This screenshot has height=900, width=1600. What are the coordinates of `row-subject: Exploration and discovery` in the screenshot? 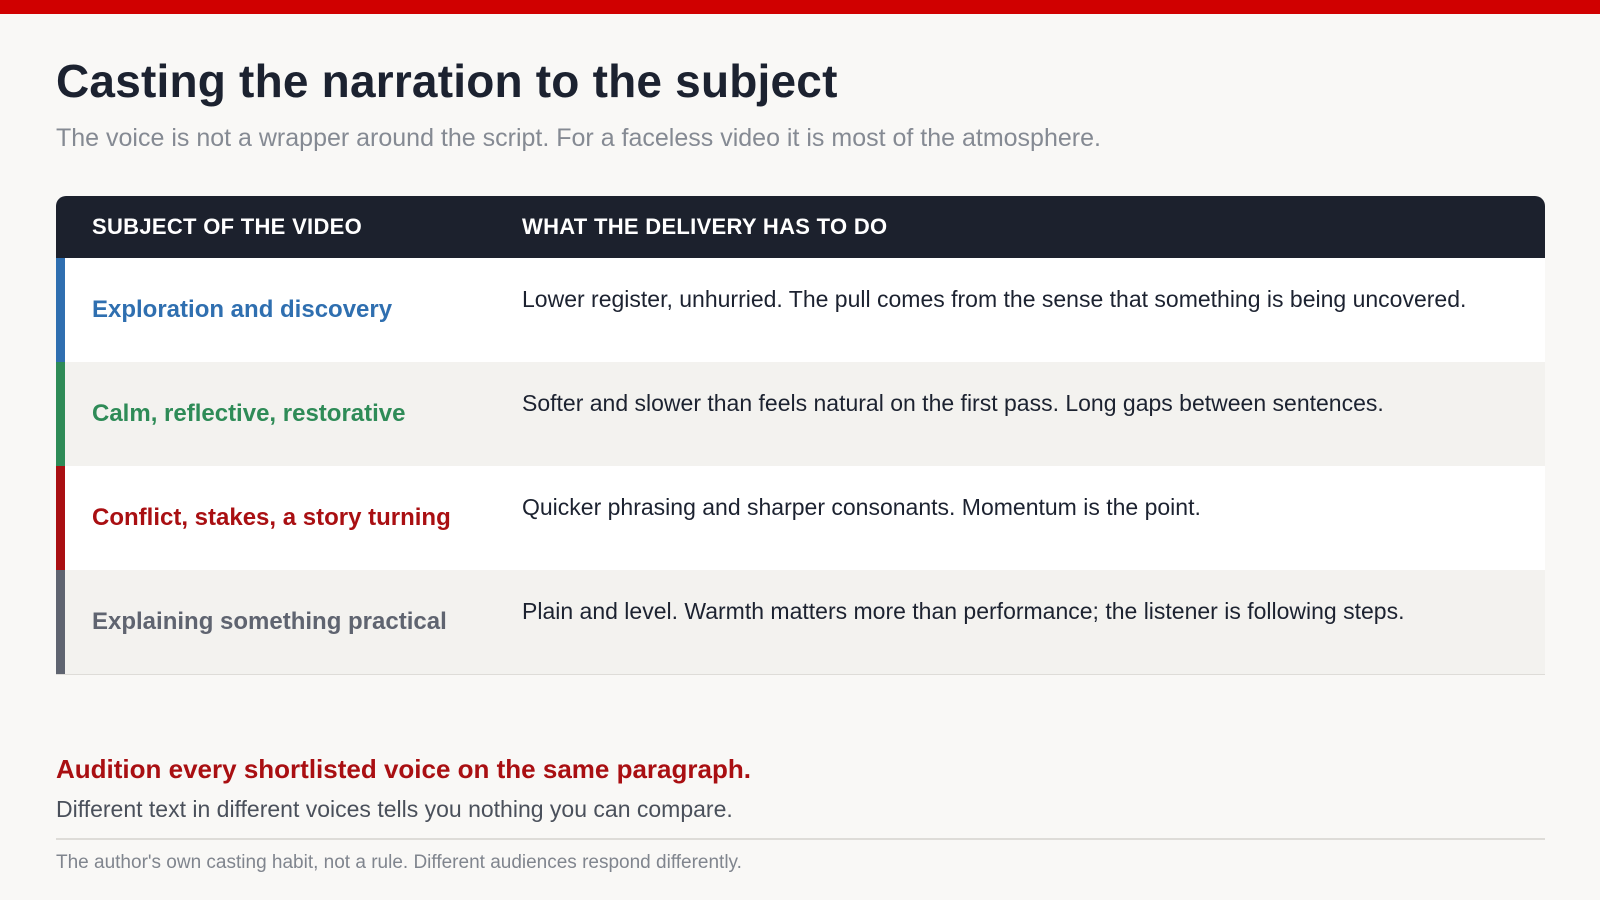 It's located at (242, 309).